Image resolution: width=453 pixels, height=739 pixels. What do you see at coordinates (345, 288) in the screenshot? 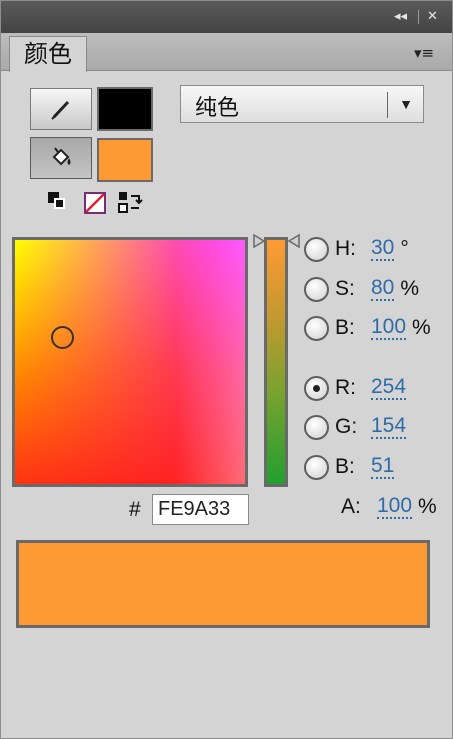
I see `channel-label-s: S:` at bounding box center [345, 288].